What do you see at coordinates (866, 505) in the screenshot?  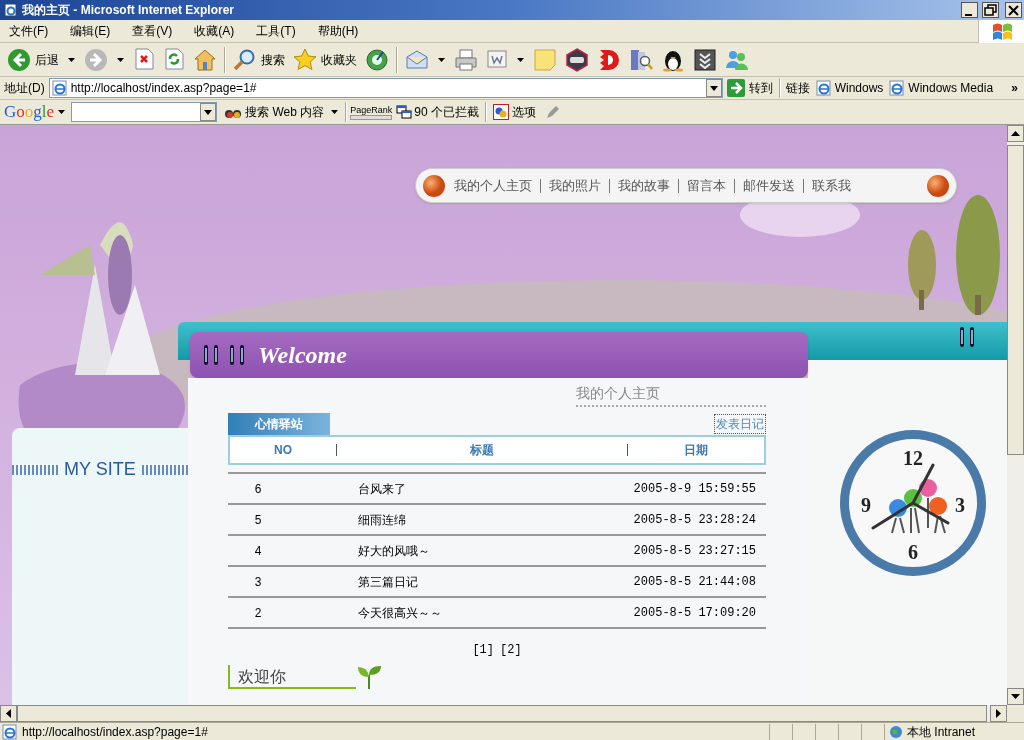 I see `clock-numeral: 9` at bounding box center [866, 505].